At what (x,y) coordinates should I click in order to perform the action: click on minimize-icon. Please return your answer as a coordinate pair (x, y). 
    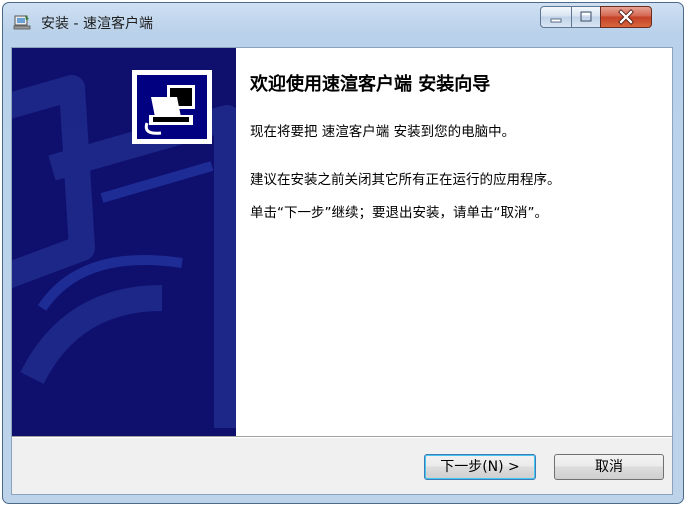
    Looking at the image, I should click on (556, 20).